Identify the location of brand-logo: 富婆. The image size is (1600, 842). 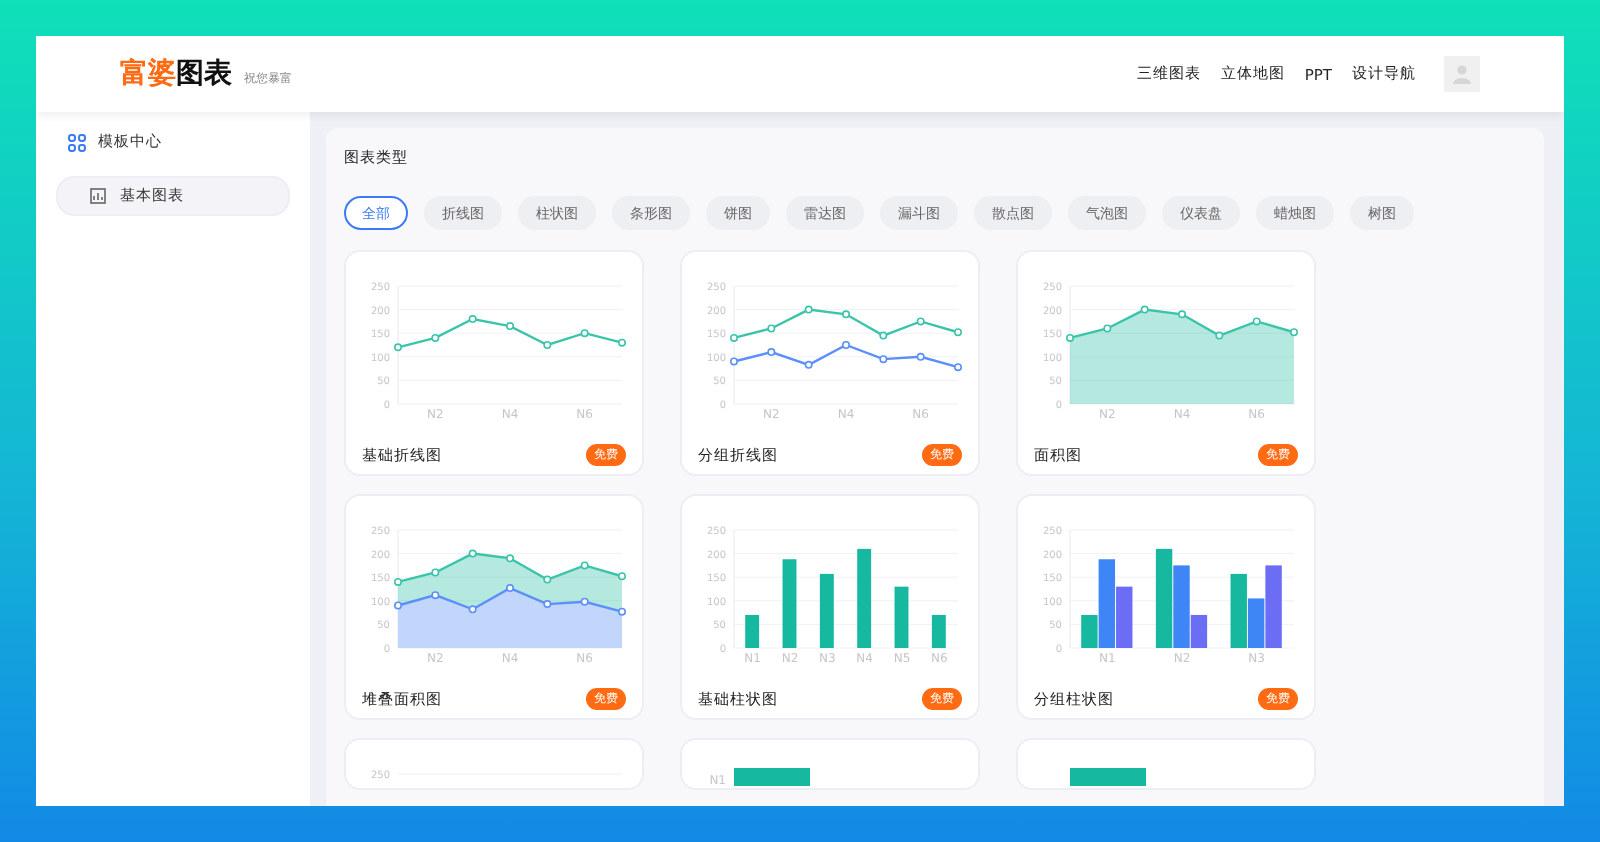
(148, 74).